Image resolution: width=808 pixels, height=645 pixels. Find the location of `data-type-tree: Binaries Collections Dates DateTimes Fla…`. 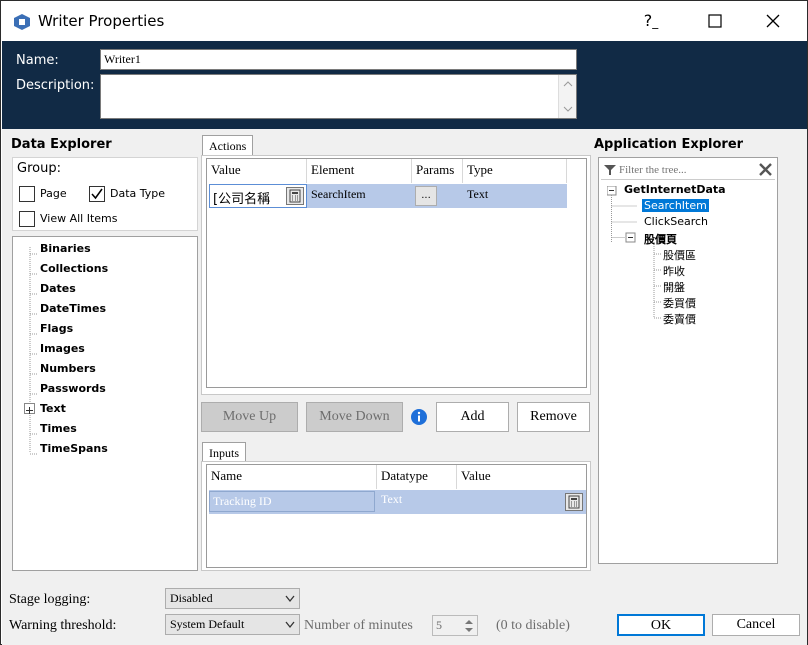

data-type-tree: Binaries Collections Dates DateTimes Fla… is located at coordinates (105, 403).